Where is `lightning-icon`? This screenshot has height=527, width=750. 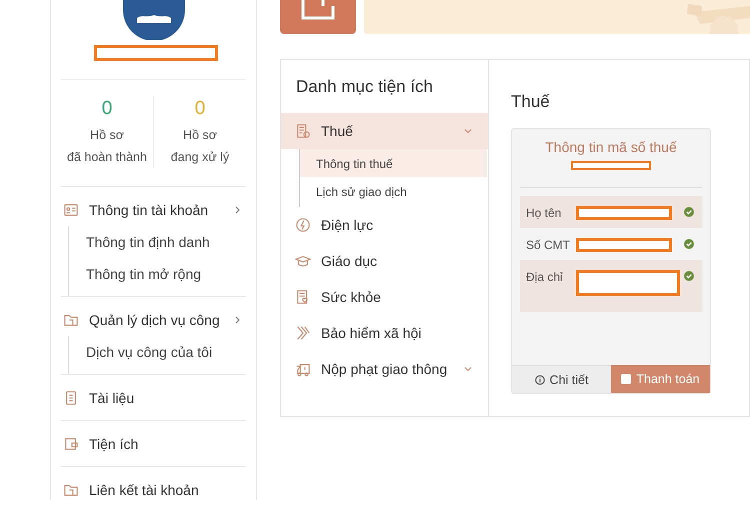 lightning-icon is located at coordinates (303, 225).